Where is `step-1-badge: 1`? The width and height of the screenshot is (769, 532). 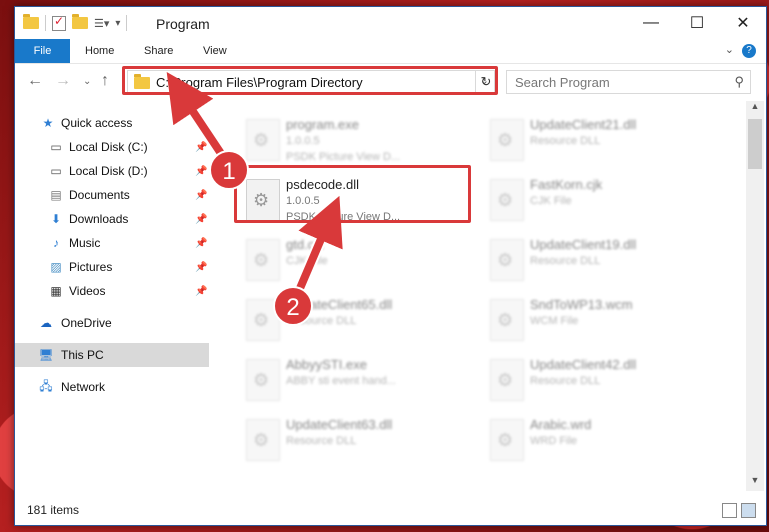
step-1-badge: 1 is located at coordinates (229, 170).